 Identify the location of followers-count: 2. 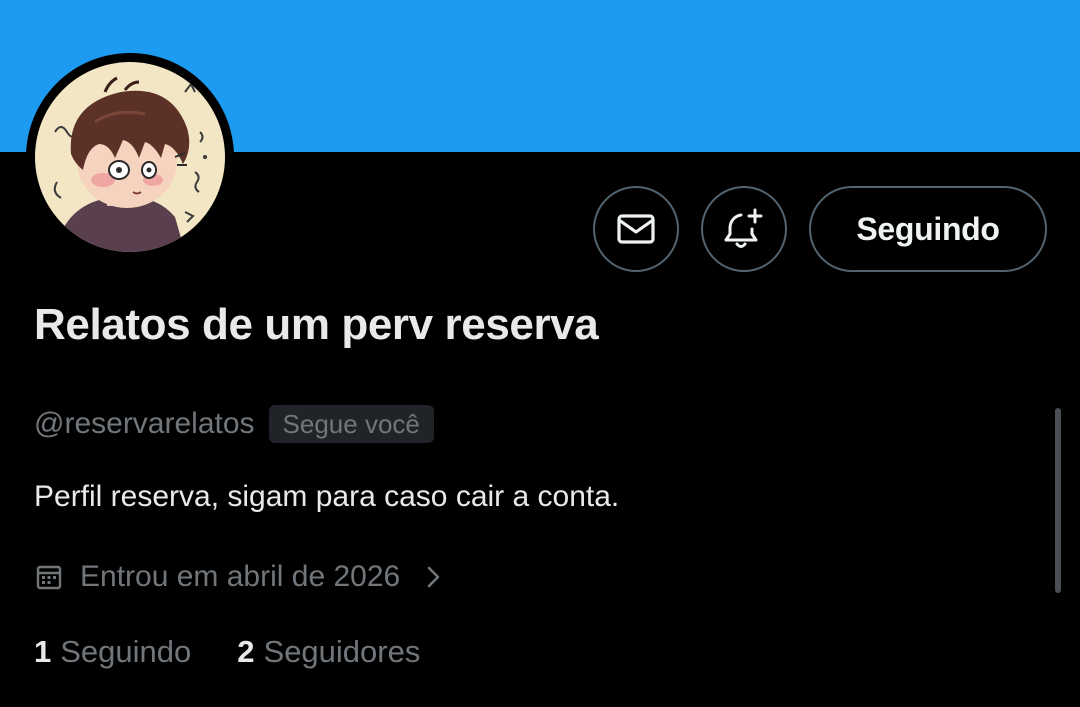
(246, 651).